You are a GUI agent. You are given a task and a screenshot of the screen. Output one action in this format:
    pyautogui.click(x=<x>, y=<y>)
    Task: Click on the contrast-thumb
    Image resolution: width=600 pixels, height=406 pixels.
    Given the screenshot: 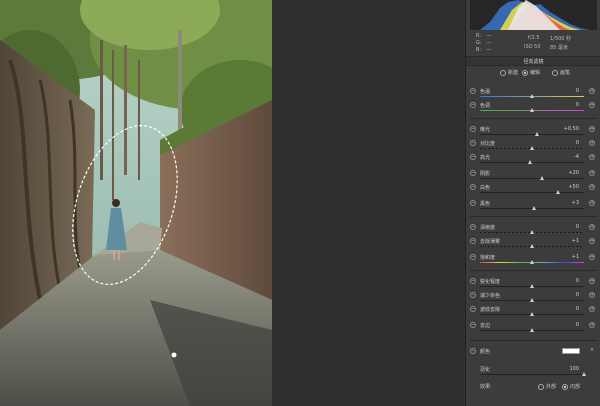 What is the action you would take?
    pyautogui.click(x=532, y=148)
    